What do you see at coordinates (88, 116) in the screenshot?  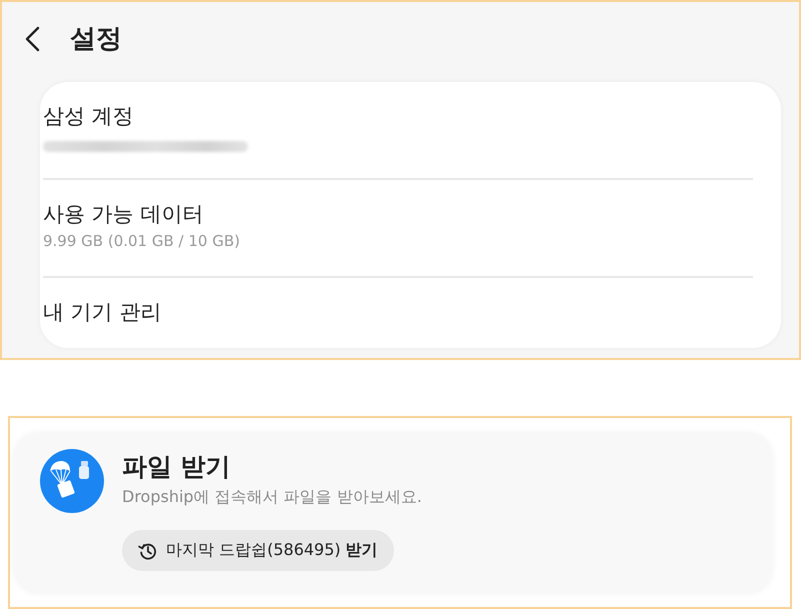 I see `setting-title: 삼성 계정` at bounding box center [88, 116].